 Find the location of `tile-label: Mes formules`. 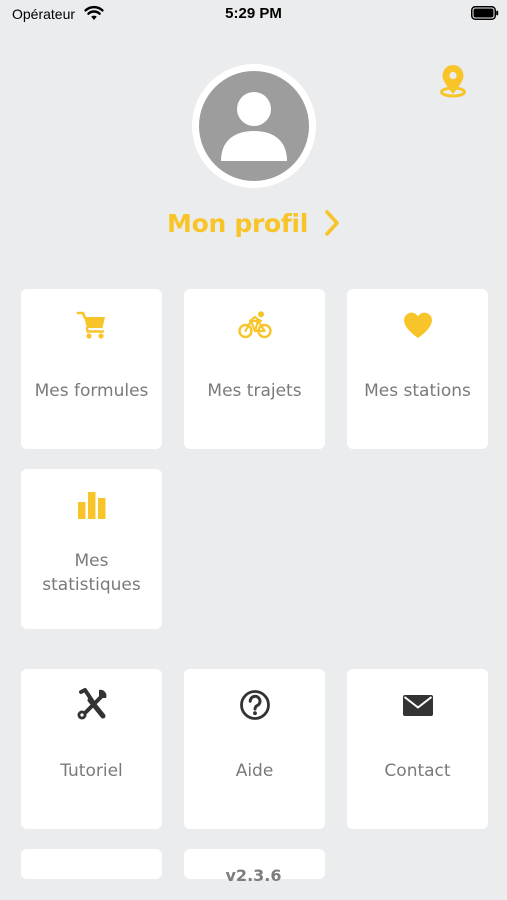

tile-label: Mes formules is located at coordinates (91, 391).